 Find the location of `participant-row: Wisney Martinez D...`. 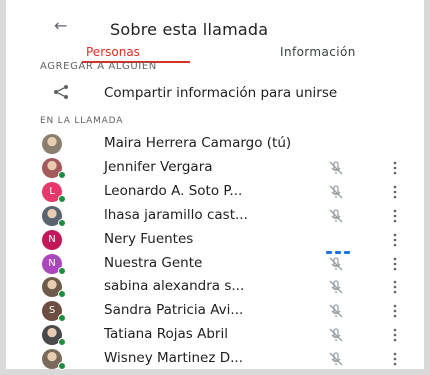

participant-row: Wisney Martinez D... is located at coordinates (215, 359).